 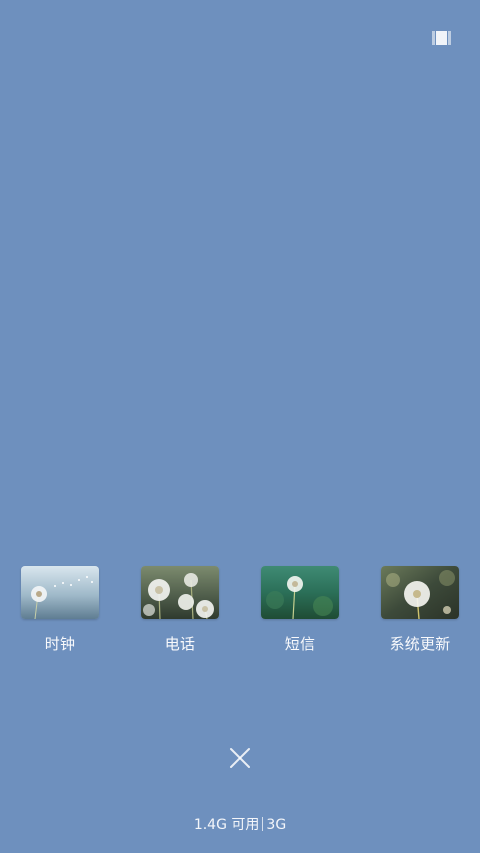 What do you see at coordinates (240, 616) in the screenshot?
I see `recent-apps-row: 时钟 电话 短信 系统更新` at bounding box center [240, 616].